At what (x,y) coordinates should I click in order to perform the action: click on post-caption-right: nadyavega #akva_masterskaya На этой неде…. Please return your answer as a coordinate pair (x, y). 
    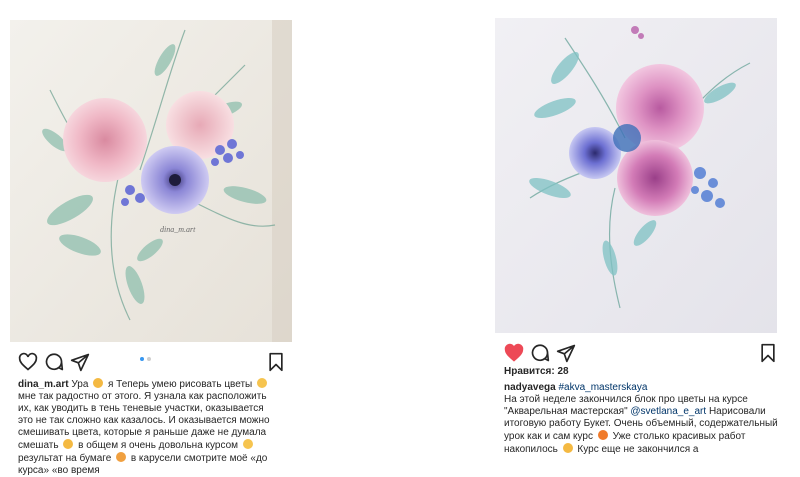
    Looking at the image, I should click on (645, 419).